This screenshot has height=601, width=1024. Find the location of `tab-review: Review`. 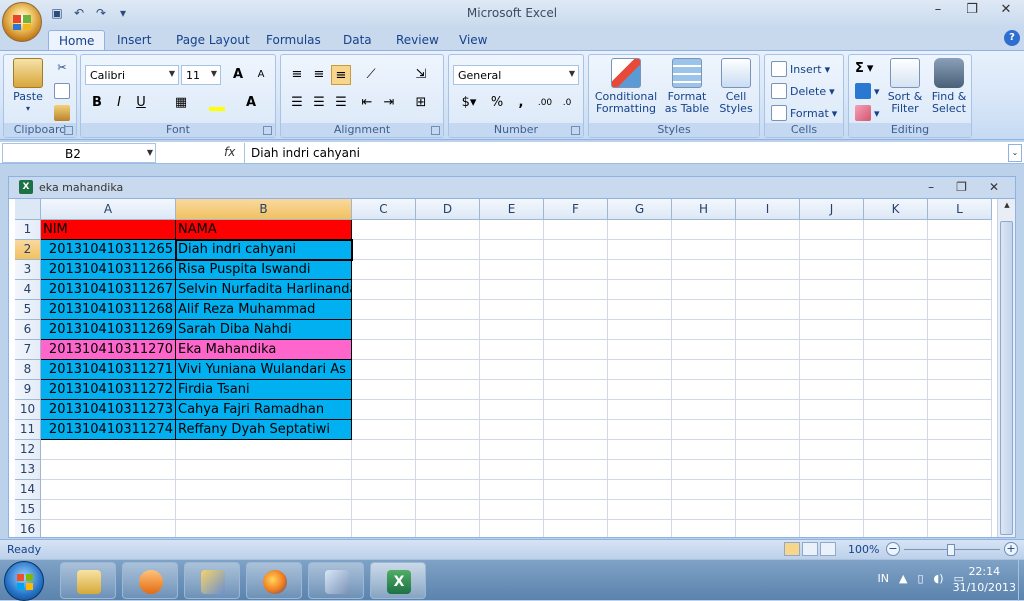

tab-review: Review is located at coordinates (417, 40).